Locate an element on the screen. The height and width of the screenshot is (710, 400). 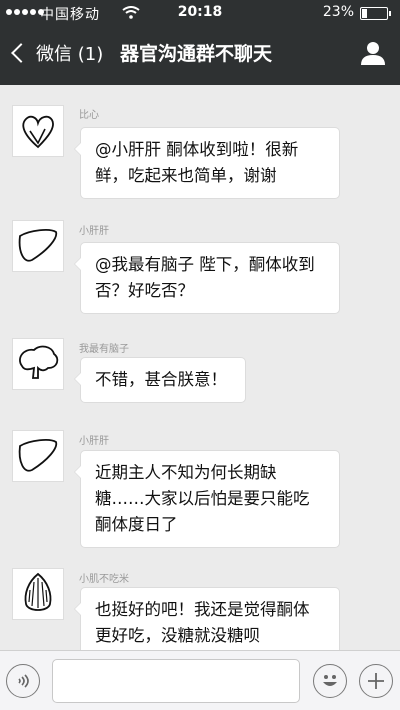
message-line: 糖……大家以后怕是要只能吃 is located at coordinates (202, 498).